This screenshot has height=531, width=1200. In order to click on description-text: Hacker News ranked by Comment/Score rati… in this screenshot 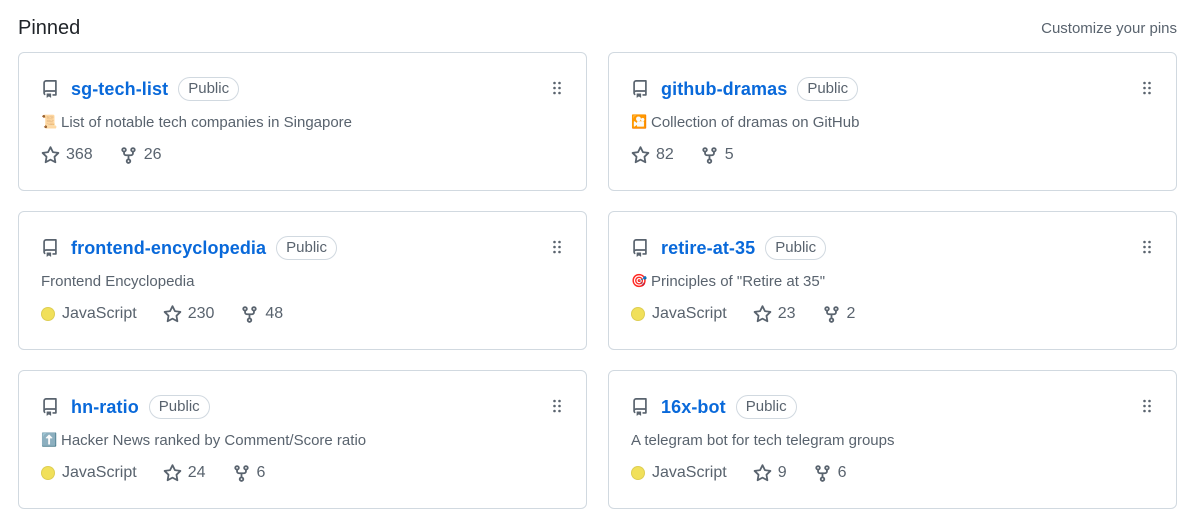, I will do `click(214, 440)`.